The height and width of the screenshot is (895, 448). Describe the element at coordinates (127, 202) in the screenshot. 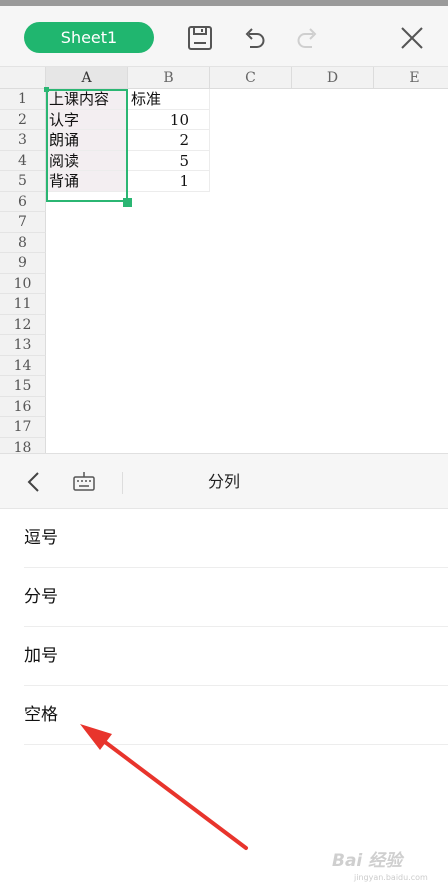

I see `selection-fill-handle` at that location.